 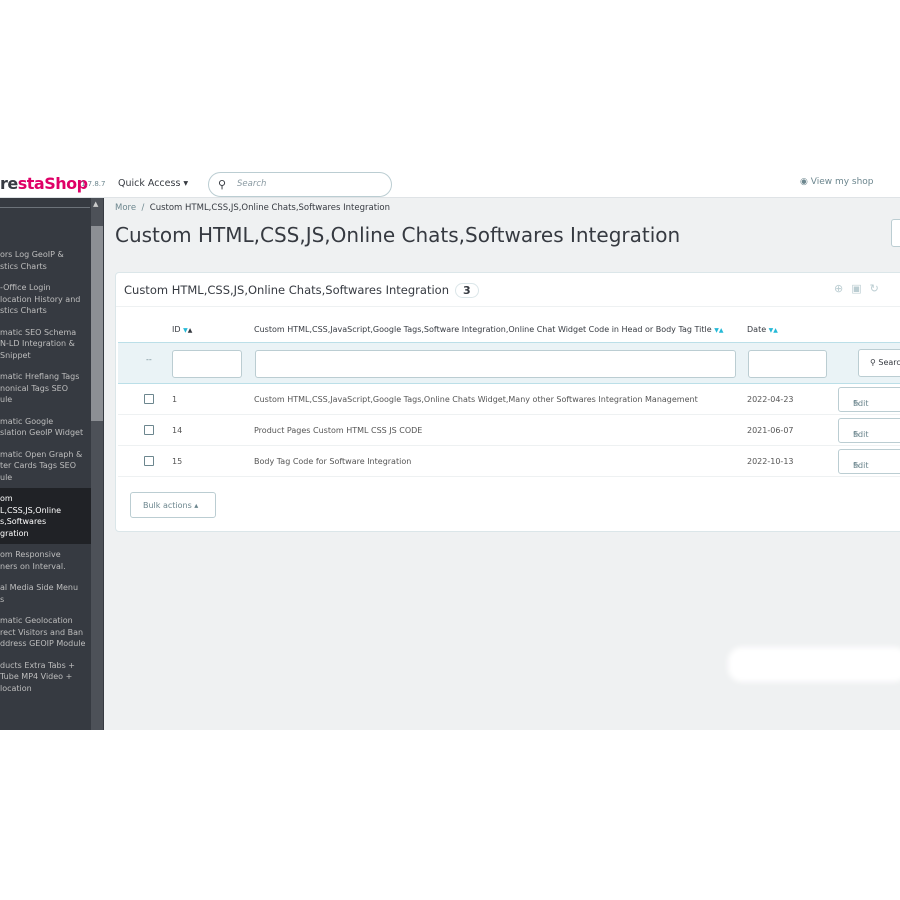 I want to click on chevron-up-icon: ▲, so click(x=95, y=204).